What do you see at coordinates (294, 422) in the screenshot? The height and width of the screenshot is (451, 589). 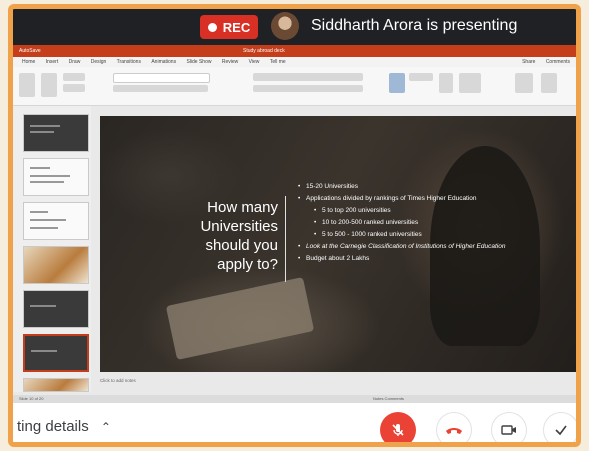 I see `meet-bottom-bar: ting details ⌃` at bounding box center [294, 422].